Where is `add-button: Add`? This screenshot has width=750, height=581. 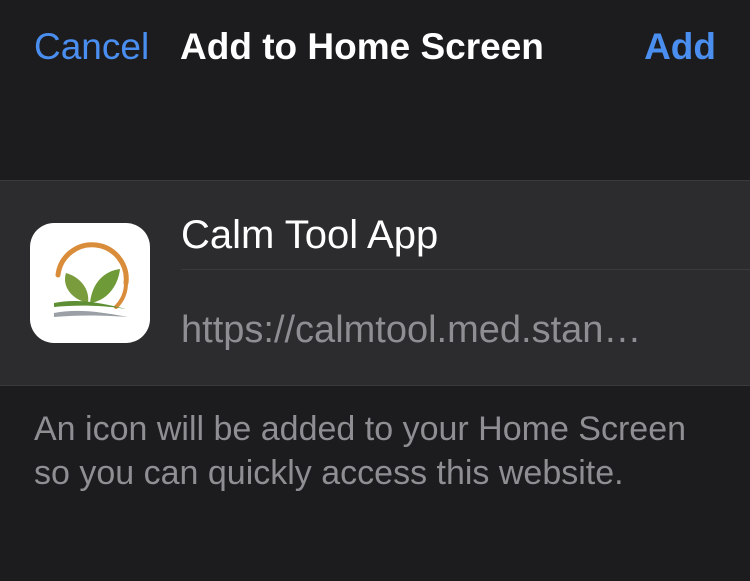
add-button: Add is located at coordinates (680, 47).